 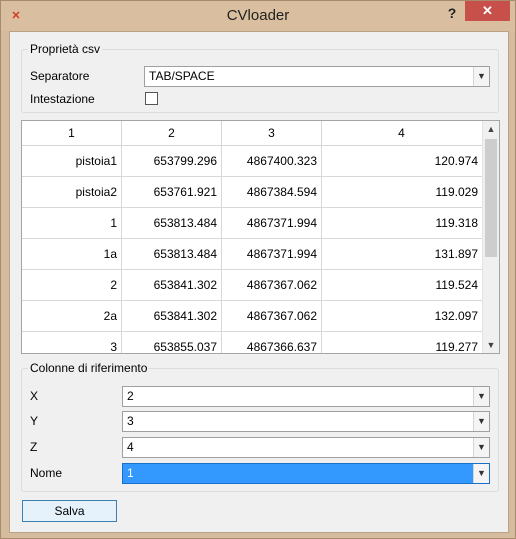 I want to click on table-row: 3 653855.037 4867366.637 119.277, so click(x=252, y=342).